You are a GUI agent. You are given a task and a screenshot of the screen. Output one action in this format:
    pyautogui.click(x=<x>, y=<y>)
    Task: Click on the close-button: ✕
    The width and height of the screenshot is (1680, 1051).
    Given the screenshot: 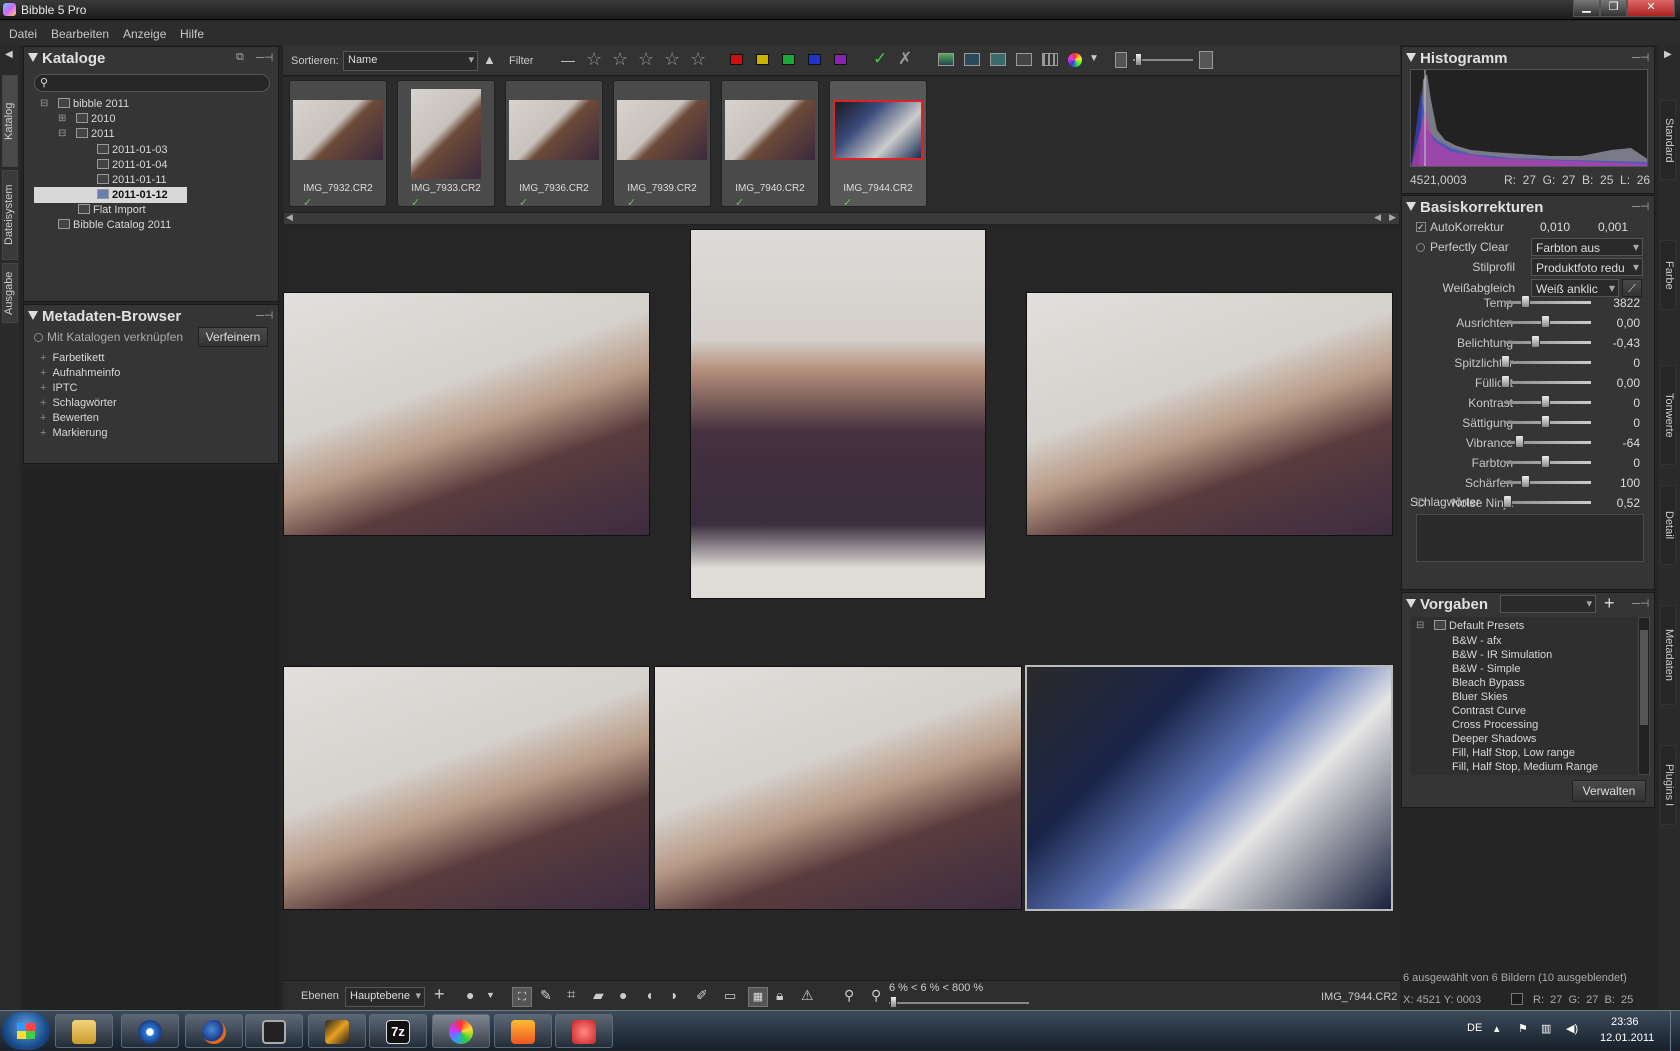 What is the action you would take?
    pyautogui.click(x=1651, y=8)
    